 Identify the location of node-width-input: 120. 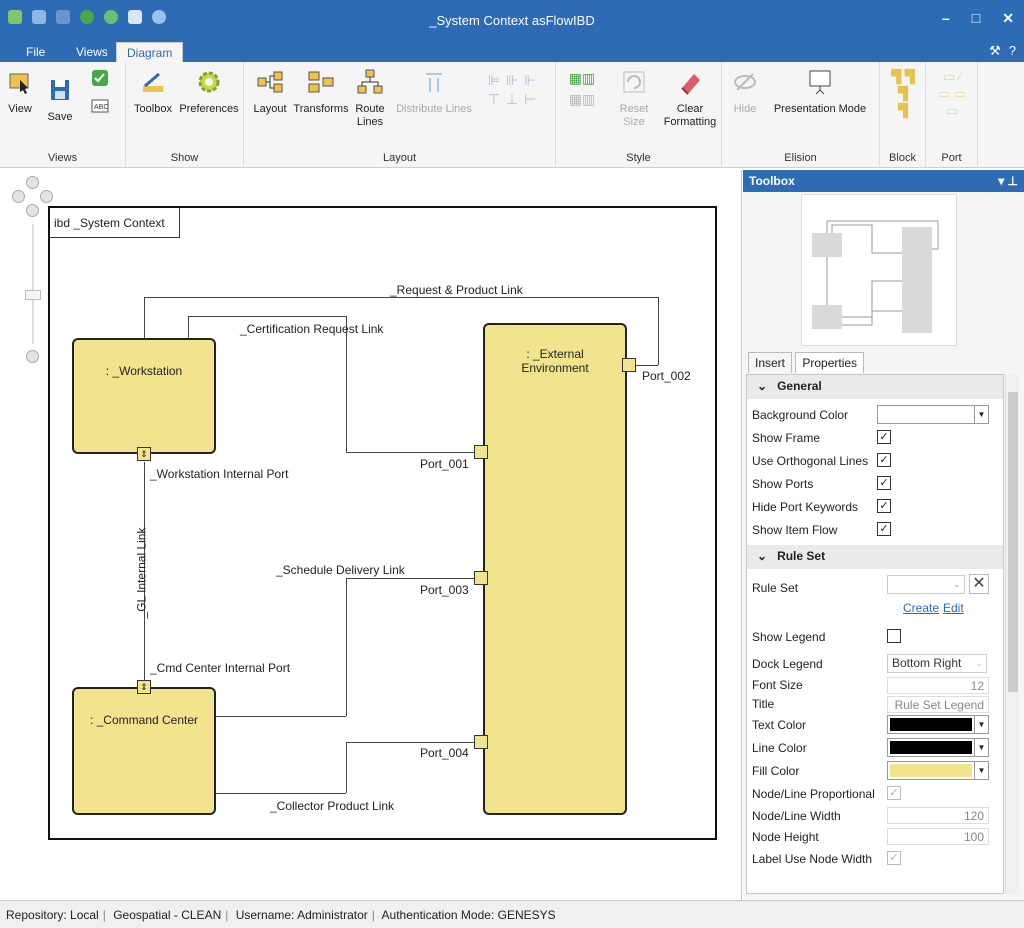
(938, 815).